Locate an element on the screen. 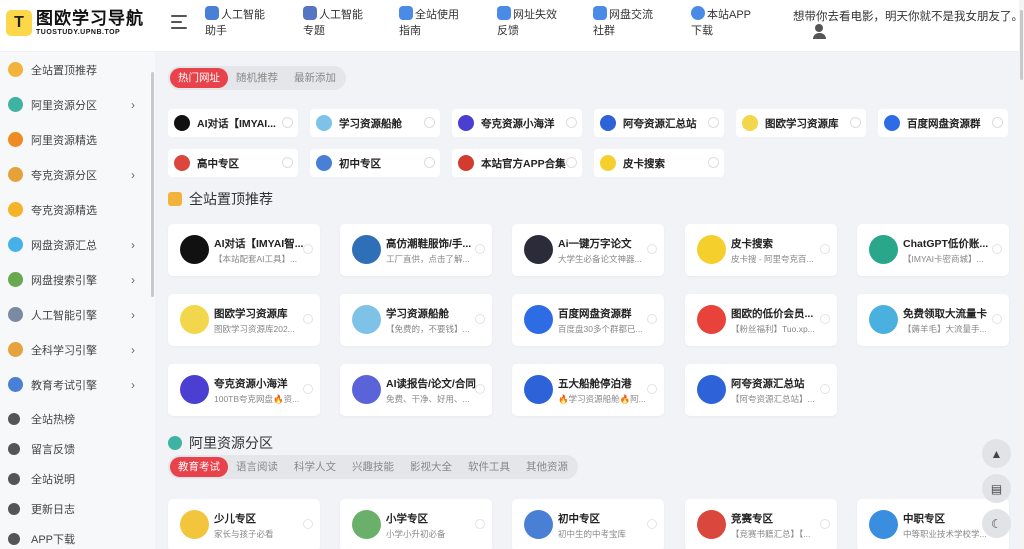  nav-feedback: 网址失效反馈 is located at coordinates (532, 22).